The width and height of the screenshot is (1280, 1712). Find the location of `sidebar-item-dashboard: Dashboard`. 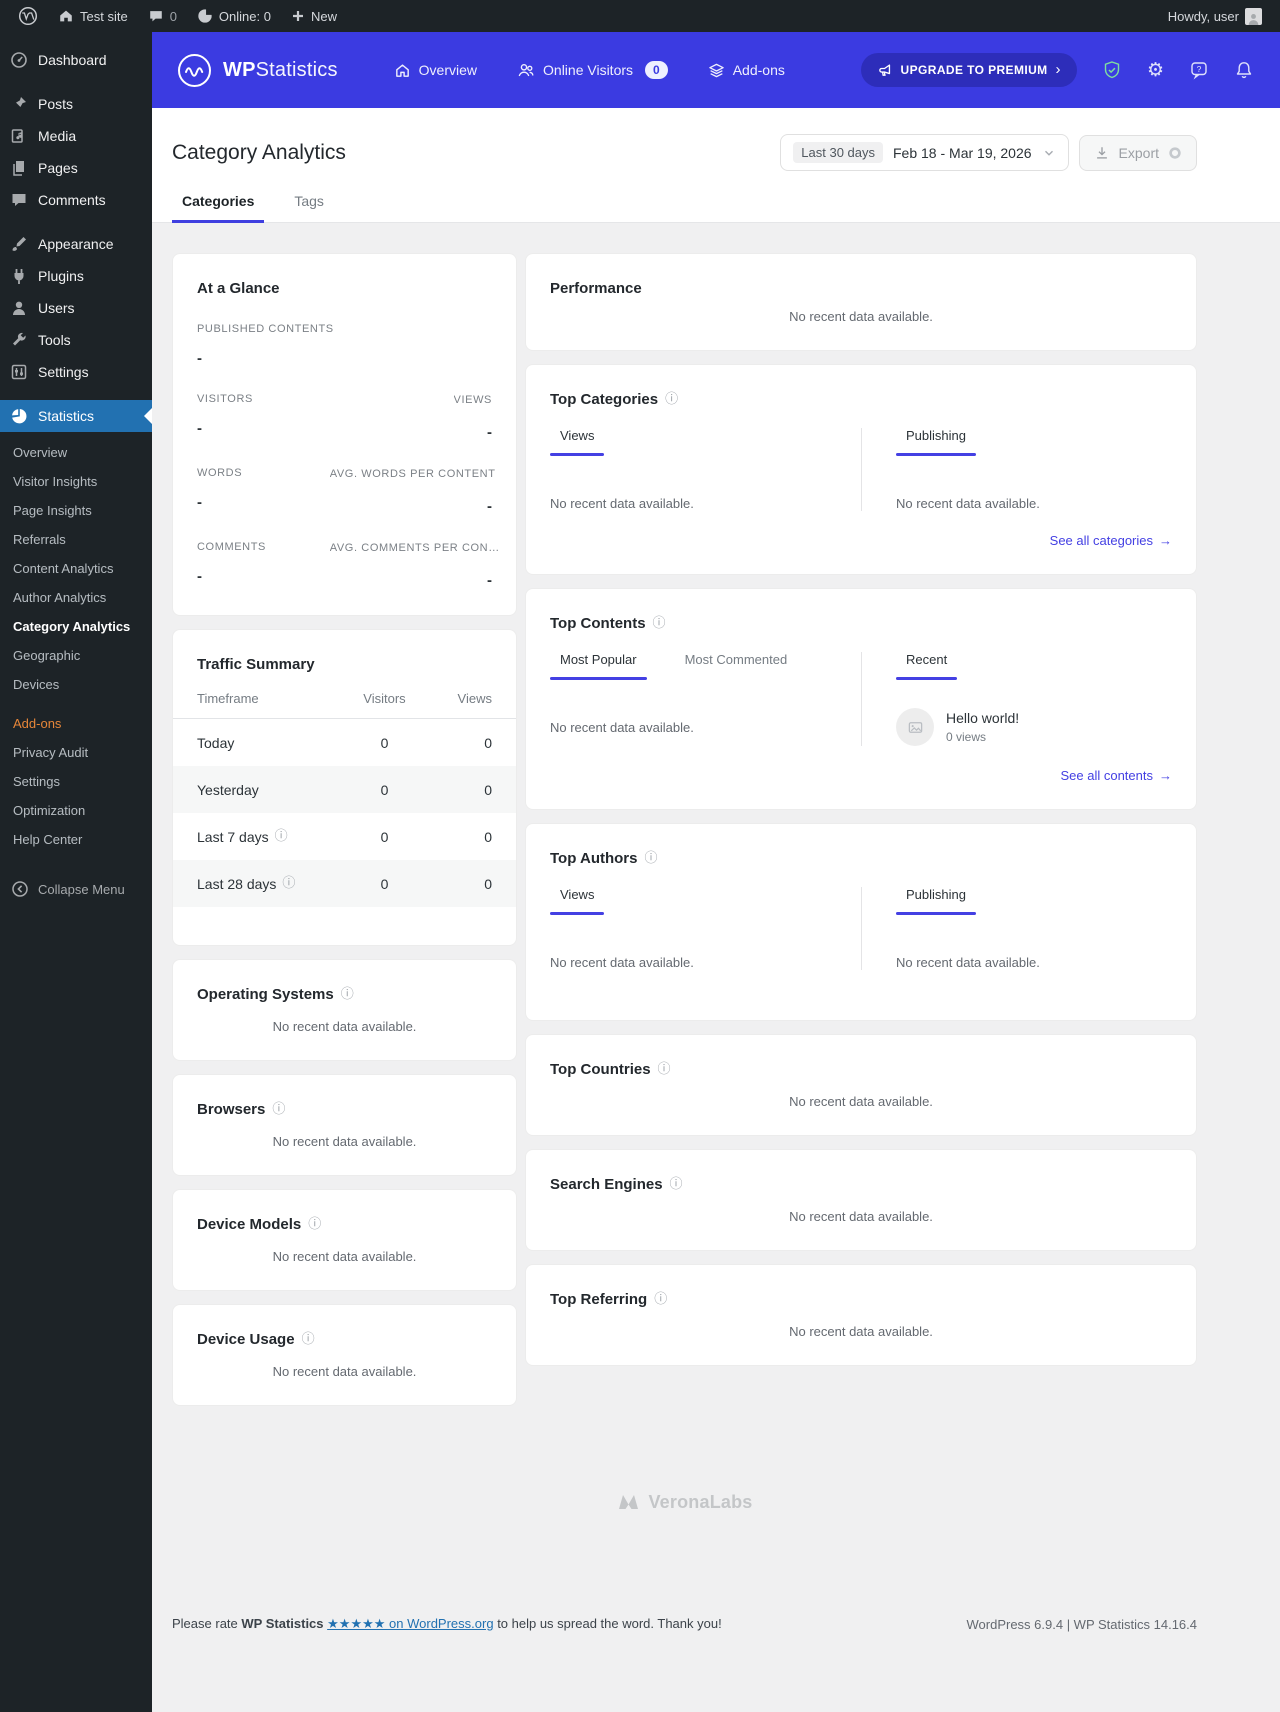

sidebar-item-dashboard: Dashboard is located at coordinates (76, 60).